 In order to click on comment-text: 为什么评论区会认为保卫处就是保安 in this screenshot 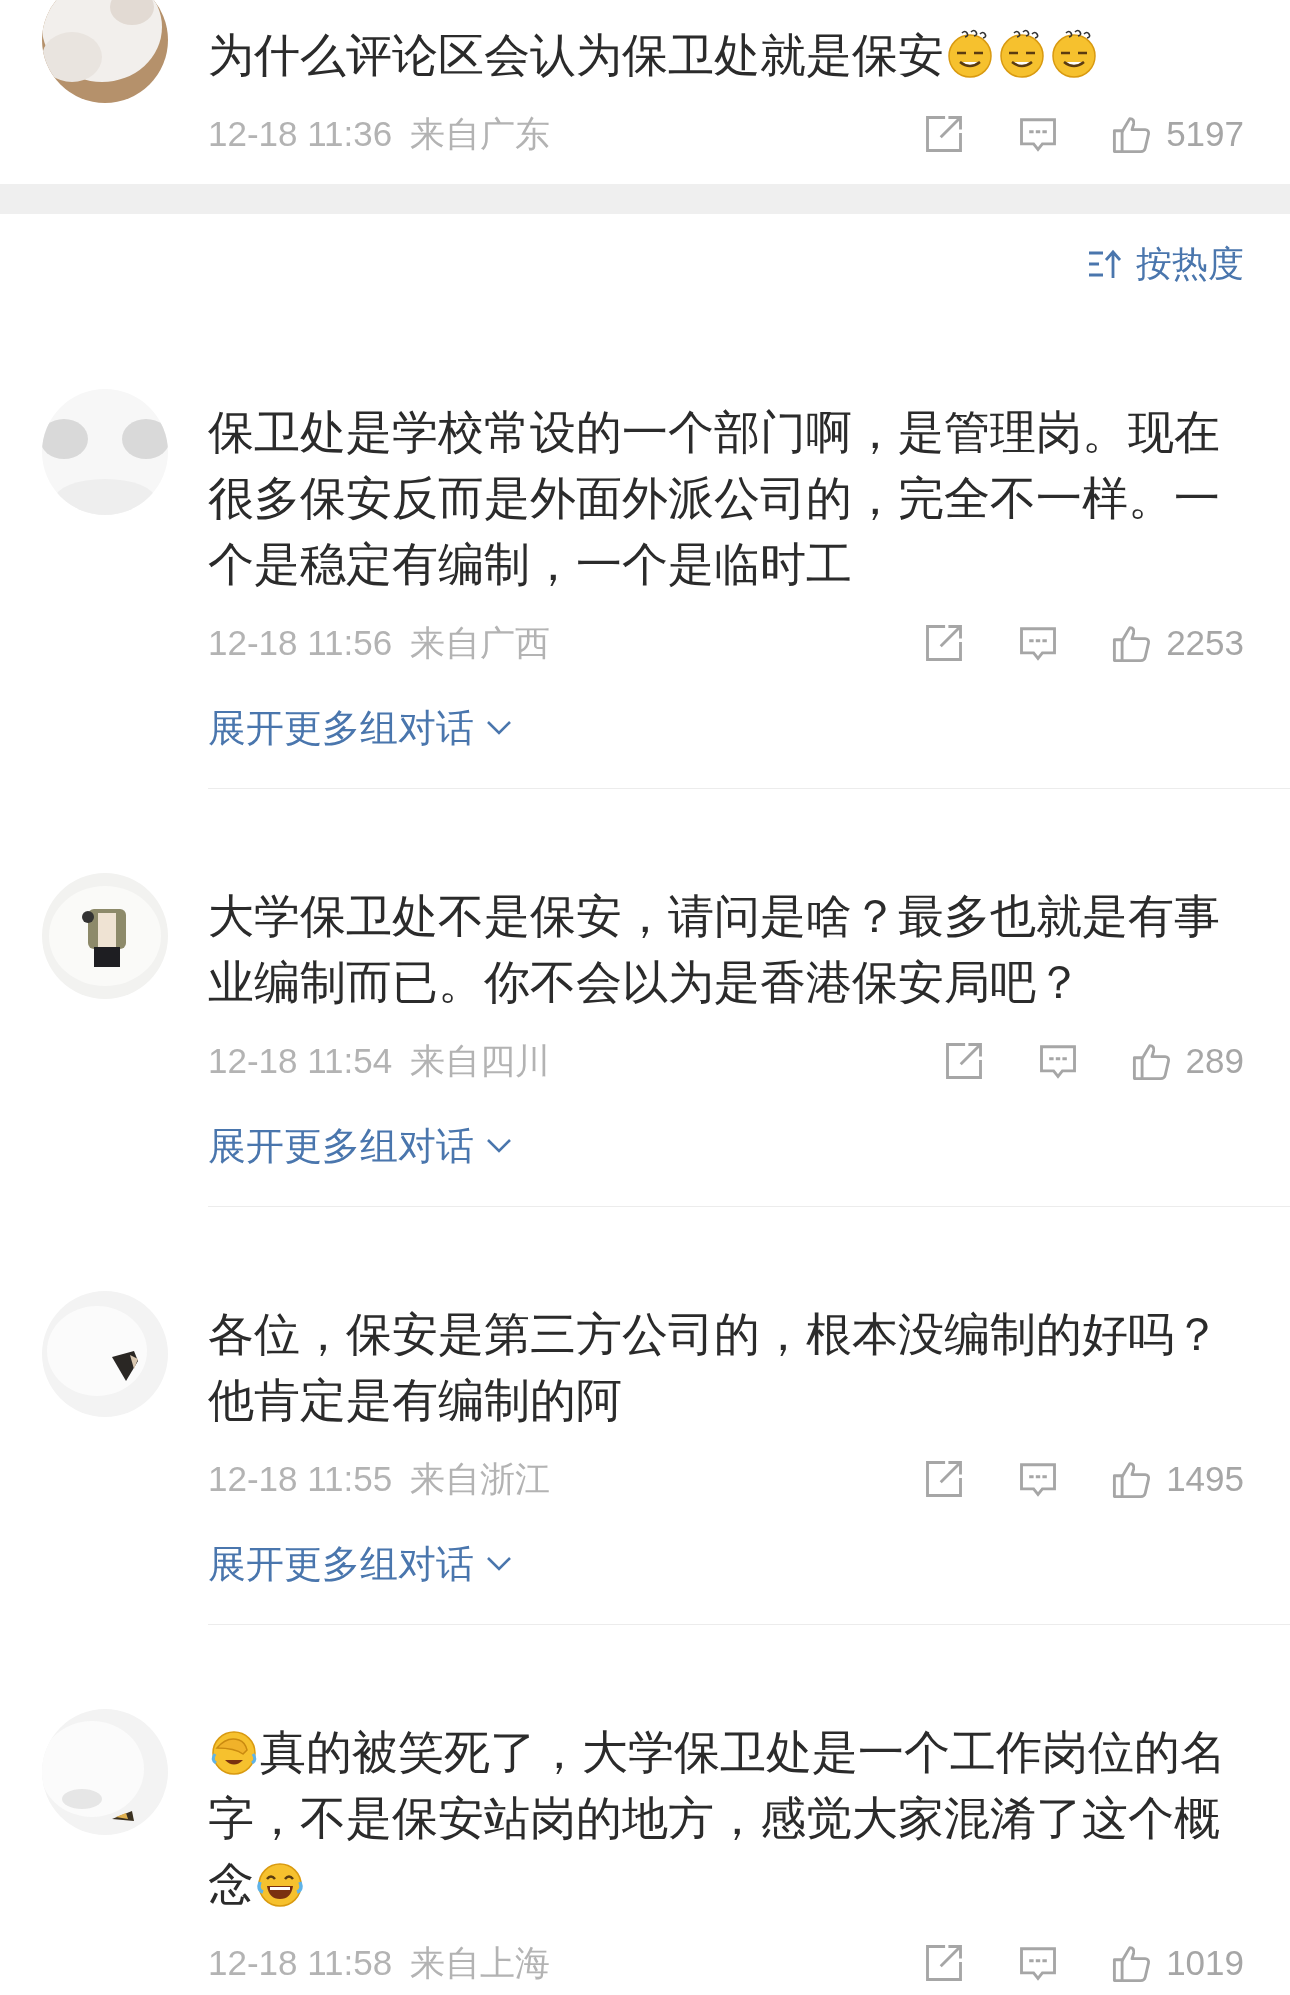, I will do `click(576, 55)`.